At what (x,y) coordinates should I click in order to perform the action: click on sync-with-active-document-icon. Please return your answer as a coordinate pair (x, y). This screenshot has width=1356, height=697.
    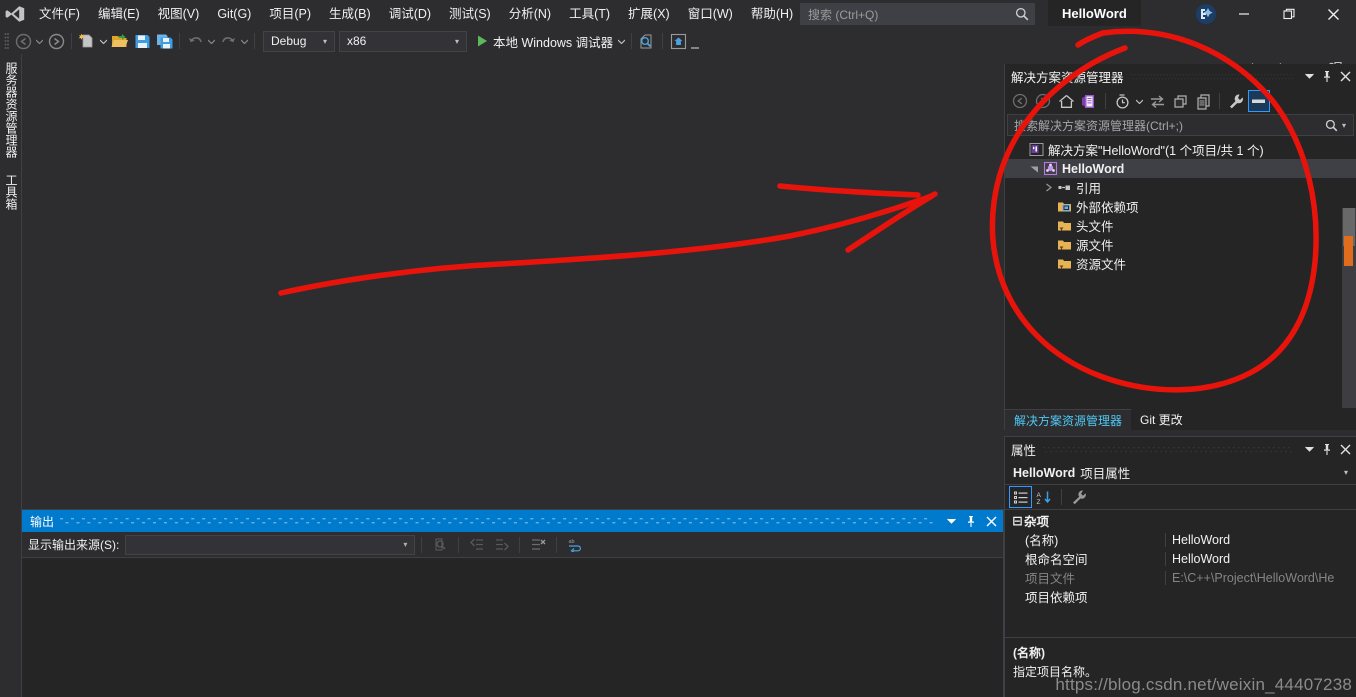
    Looking at the image, I should click on (1157, 101).